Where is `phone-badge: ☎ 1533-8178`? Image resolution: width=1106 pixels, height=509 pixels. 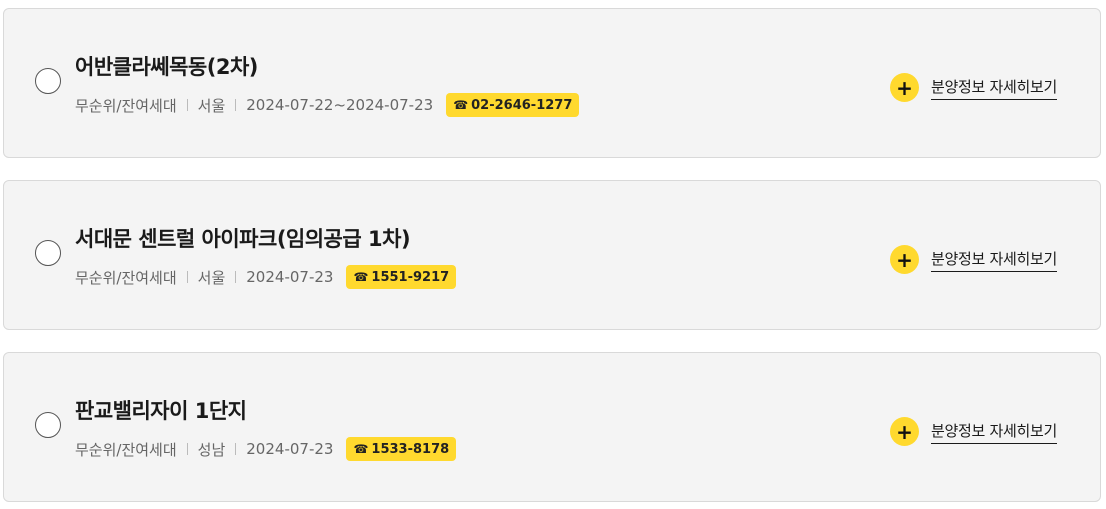
phone-badge: ☎ 1533-8178 is located at coordinates (401, 449).